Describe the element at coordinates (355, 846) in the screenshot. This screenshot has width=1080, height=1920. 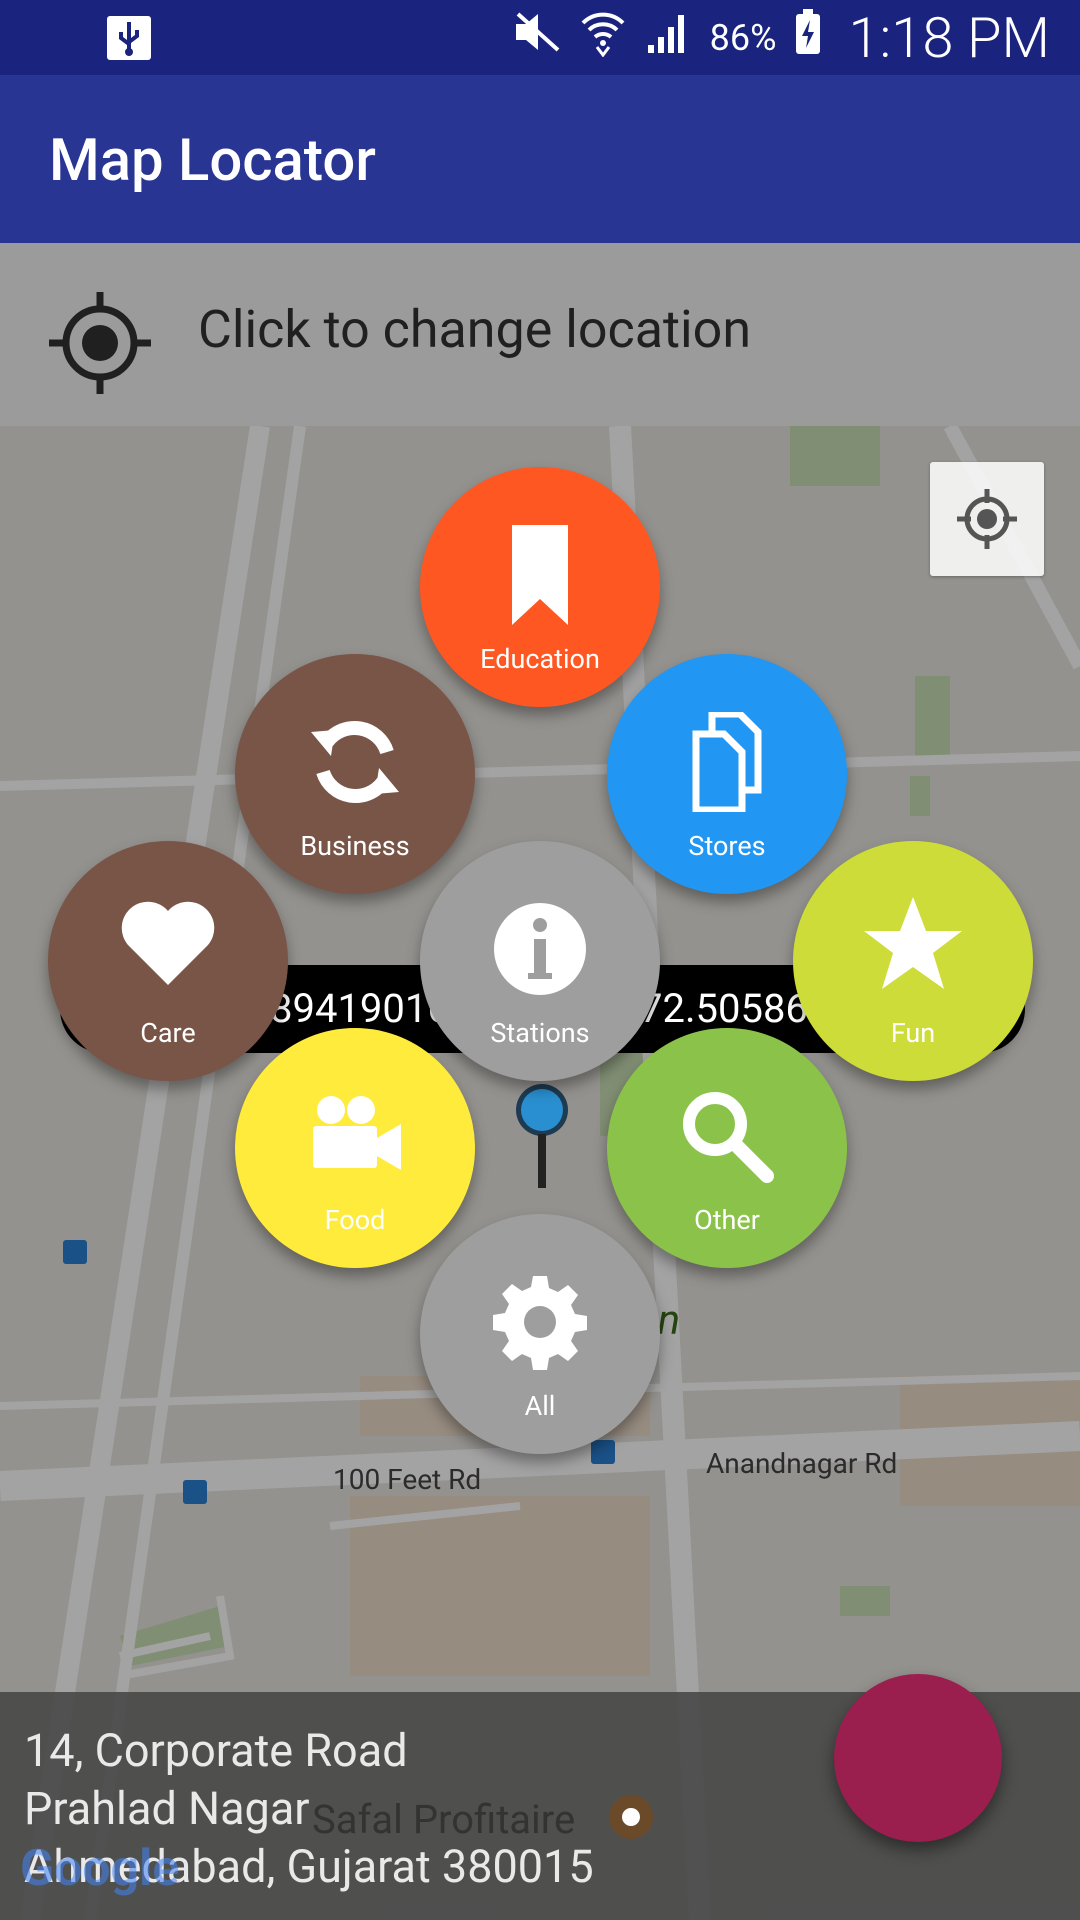
I see `business-label: Business` at that location.